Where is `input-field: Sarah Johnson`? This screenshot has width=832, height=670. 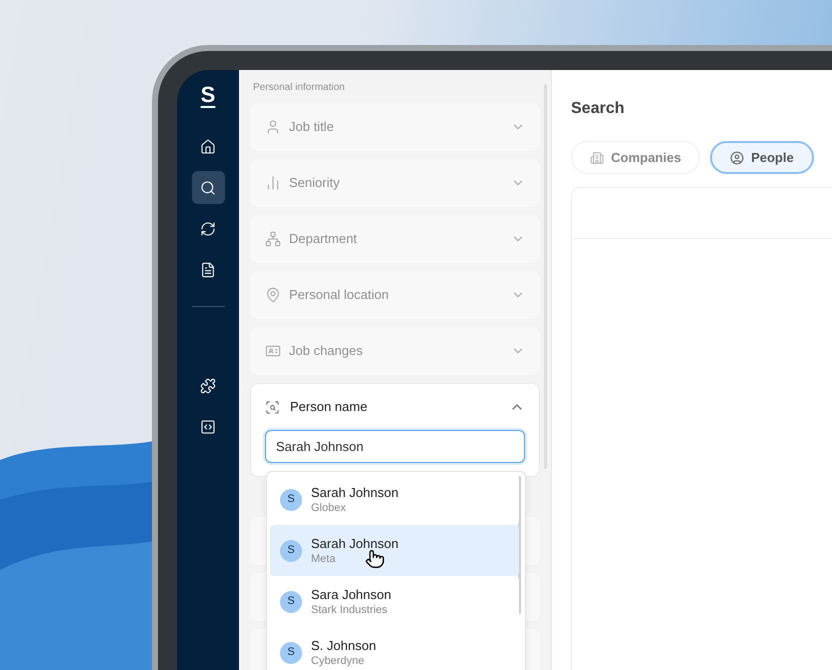 input-field: Sarah Johnson is located at coordinates (395, 446).